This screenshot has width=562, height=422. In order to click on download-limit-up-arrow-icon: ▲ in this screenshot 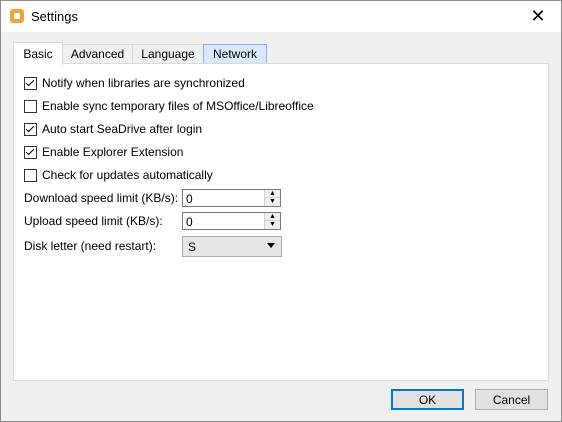, I will do `click(272, 194)`.